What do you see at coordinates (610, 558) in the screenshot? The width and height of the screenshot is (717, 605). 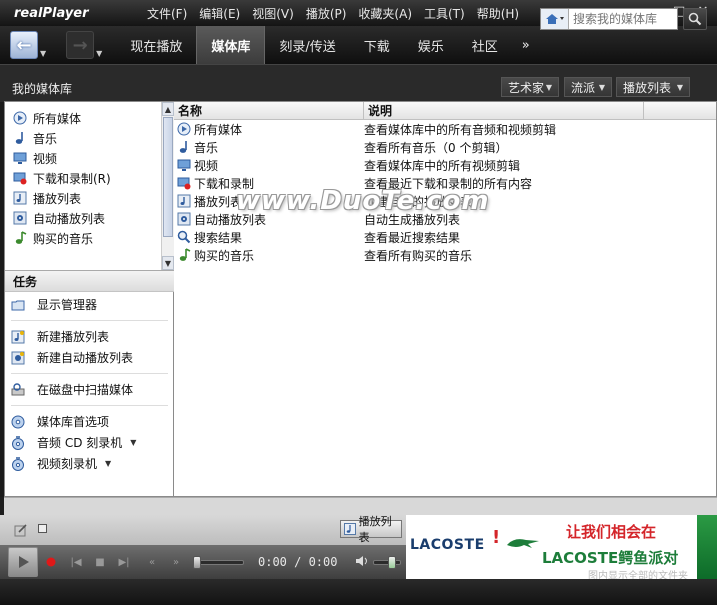 I see `ad-subheadline: LACOSTE鳄鱼派对` at bounding box center [610, 558].